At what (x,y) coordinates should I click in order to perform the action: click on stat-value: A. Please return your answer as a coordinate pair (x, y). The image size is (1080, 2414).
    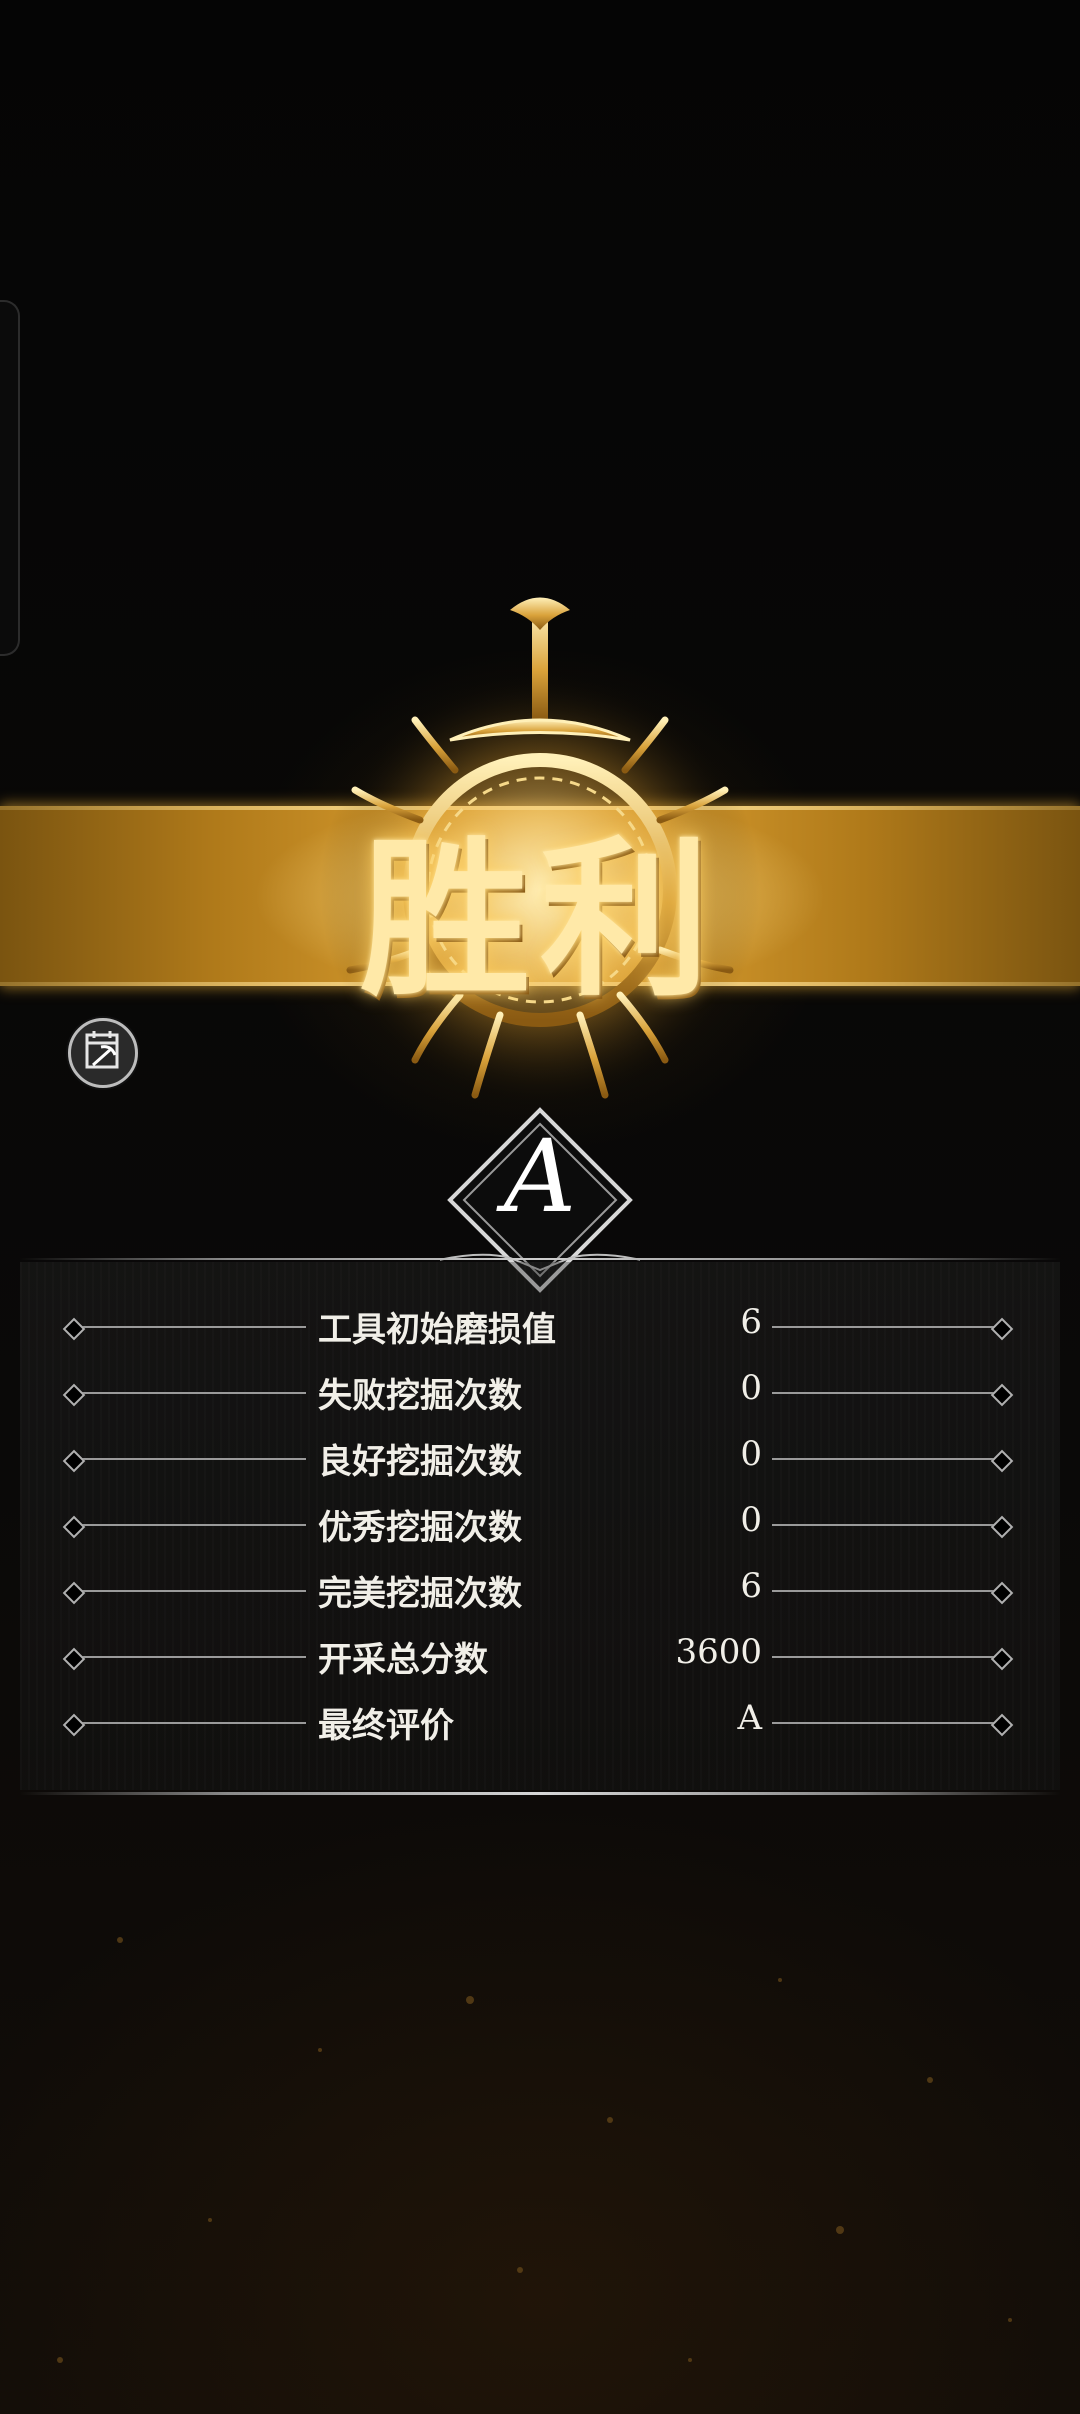
    Looking at the image, I should click on (749, 1718).